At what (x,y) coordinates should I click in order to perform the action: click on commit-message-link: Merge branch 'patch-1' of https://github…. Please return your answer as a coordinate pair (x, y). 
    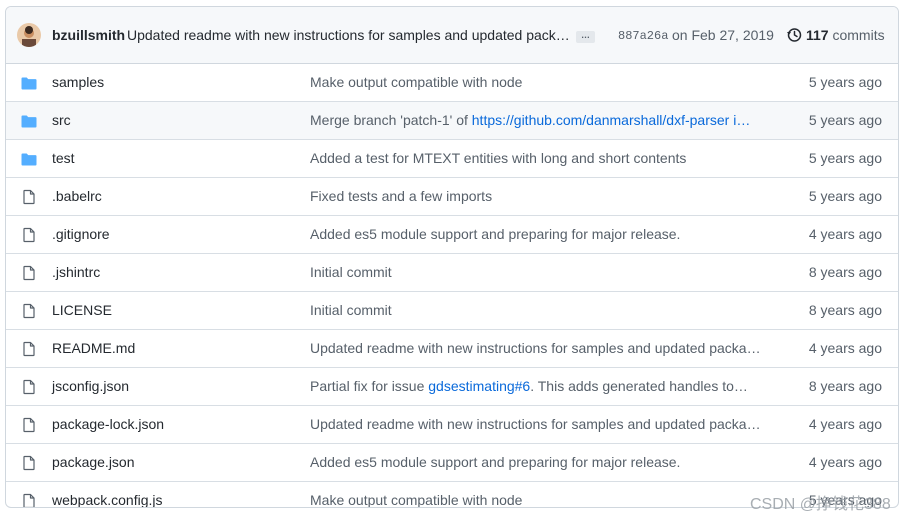
    Looking at the image, I should click on (530, 120).